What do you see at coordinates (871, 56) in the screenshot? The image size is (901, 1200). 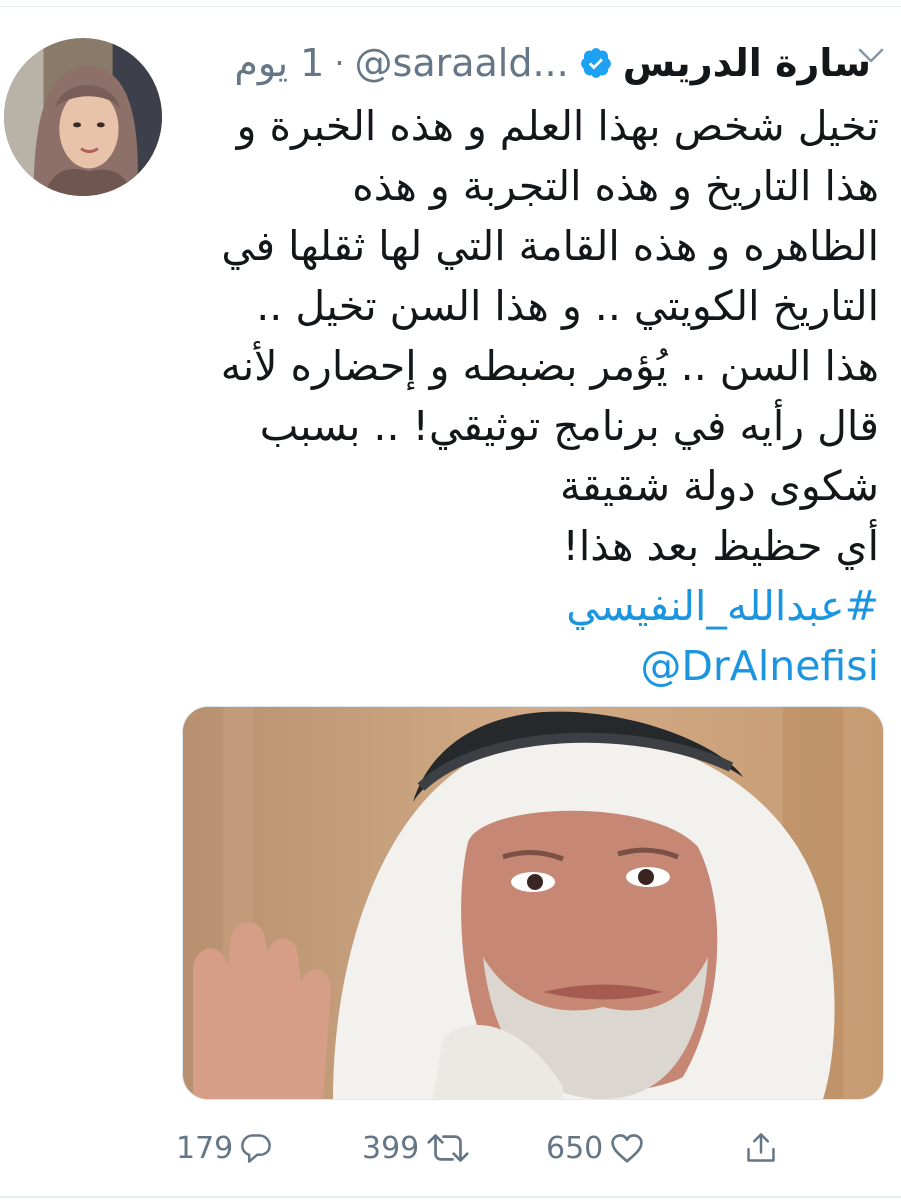 I see `chevron-down-icon` at bounding box center [871, 56].